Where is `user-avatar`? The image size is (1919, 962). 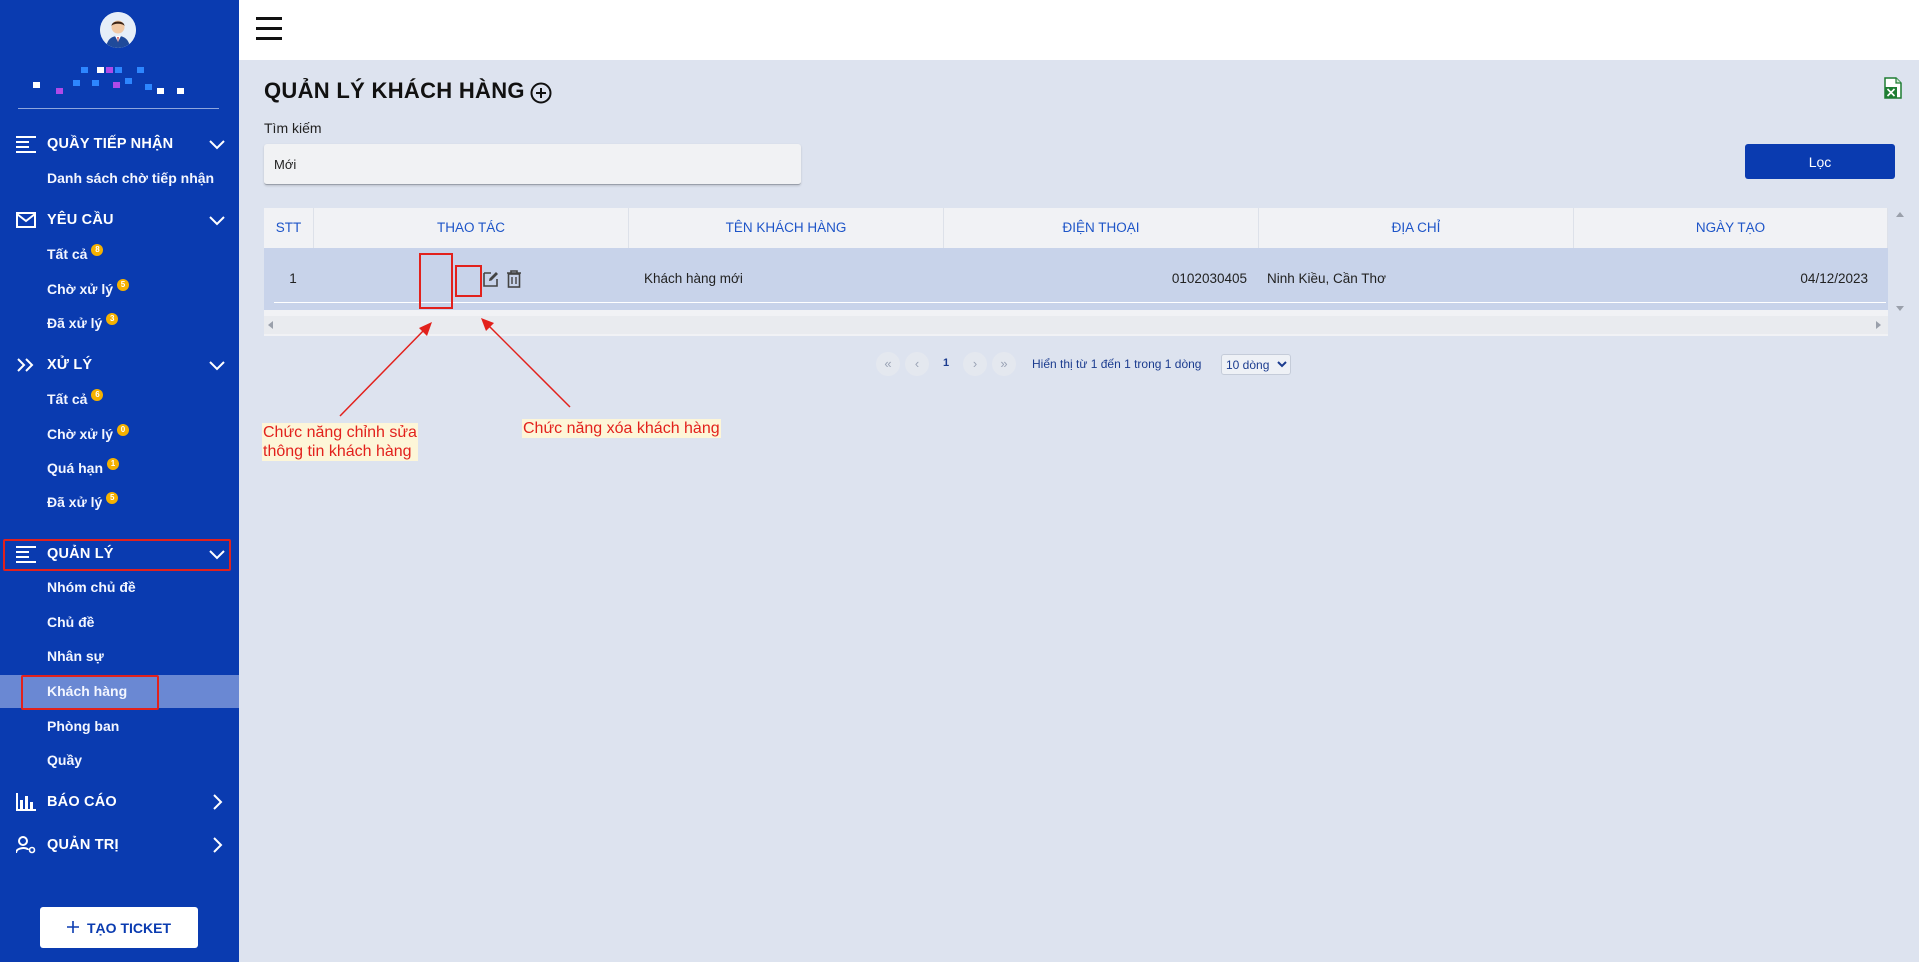 user-avatar is located at coordinates (118, 30).